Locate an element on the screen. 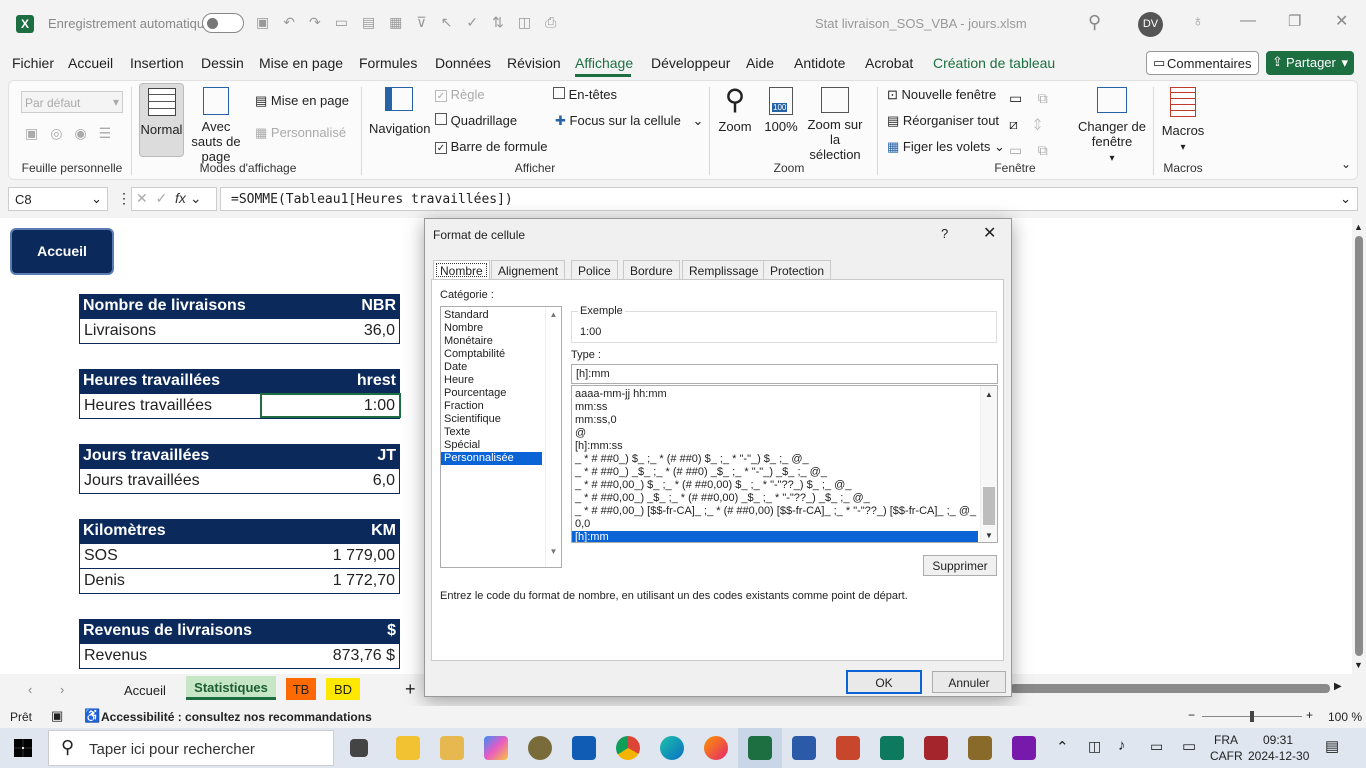 The width and height of the screenshot is (1366, 768). sheet-tab-tb: TB is located at coordinates (301, 689).